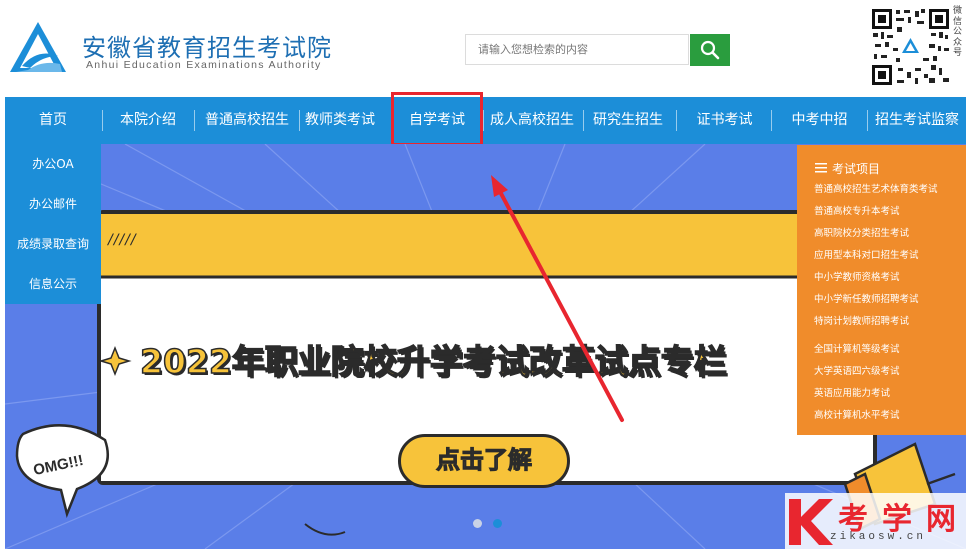 This screenshot has width=971, height=555. What do you see at coordinates (207, 45) in the screenshot?
I see `site-title: 安徽省教育招生考试院` at bounding box center [207, 45].